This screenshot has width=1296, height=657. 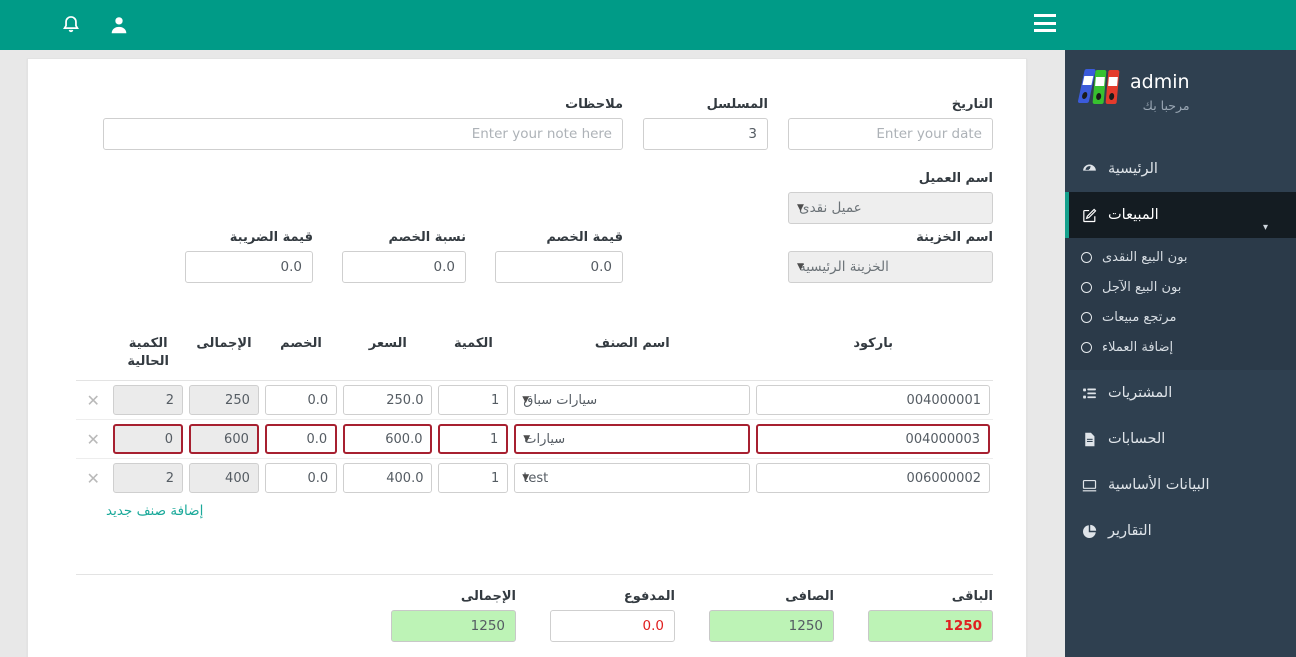 What do you see at coordinates (1142, 287) in the screenshot?
I see `sidebar-subitem-label: بون البيع الآجل` at bounding box center [1142, 287].